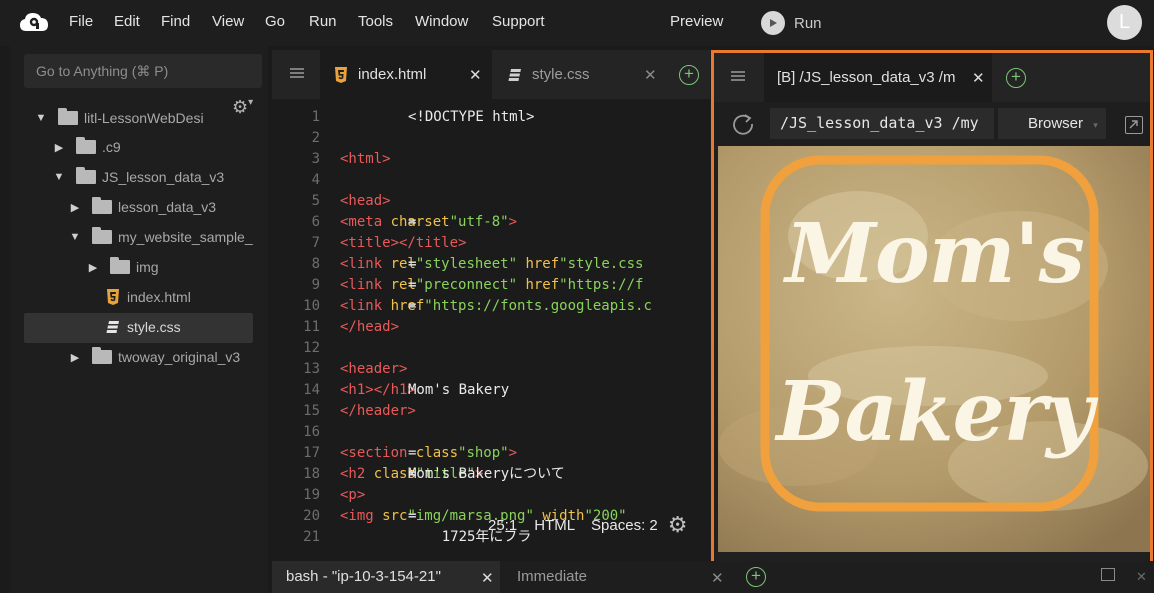 The image size is (1154, 593). I want to click on tree-item-c9: ▶ .c9, so click(86, 147).